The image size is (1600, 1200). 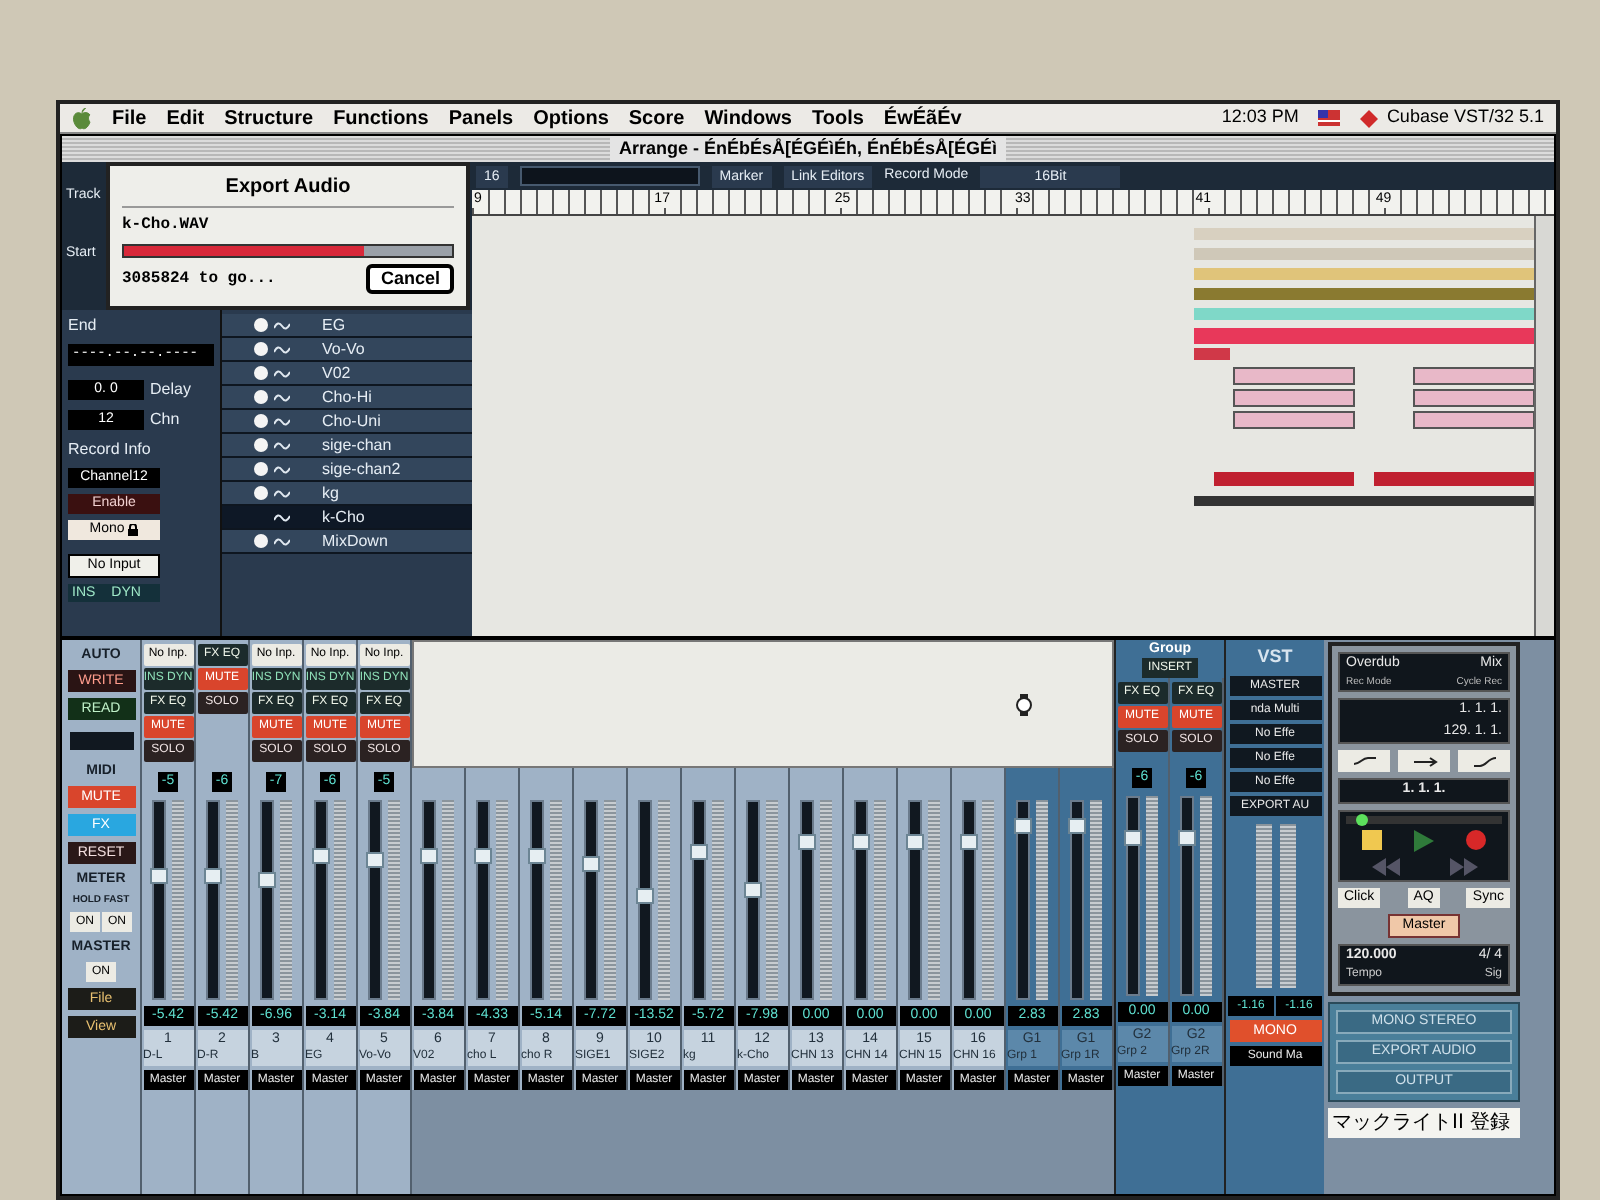 What do you see at coordinates (343, 517) in the screenshot?
I see `track-name: k-Cho` at bounding box center [343, 517].